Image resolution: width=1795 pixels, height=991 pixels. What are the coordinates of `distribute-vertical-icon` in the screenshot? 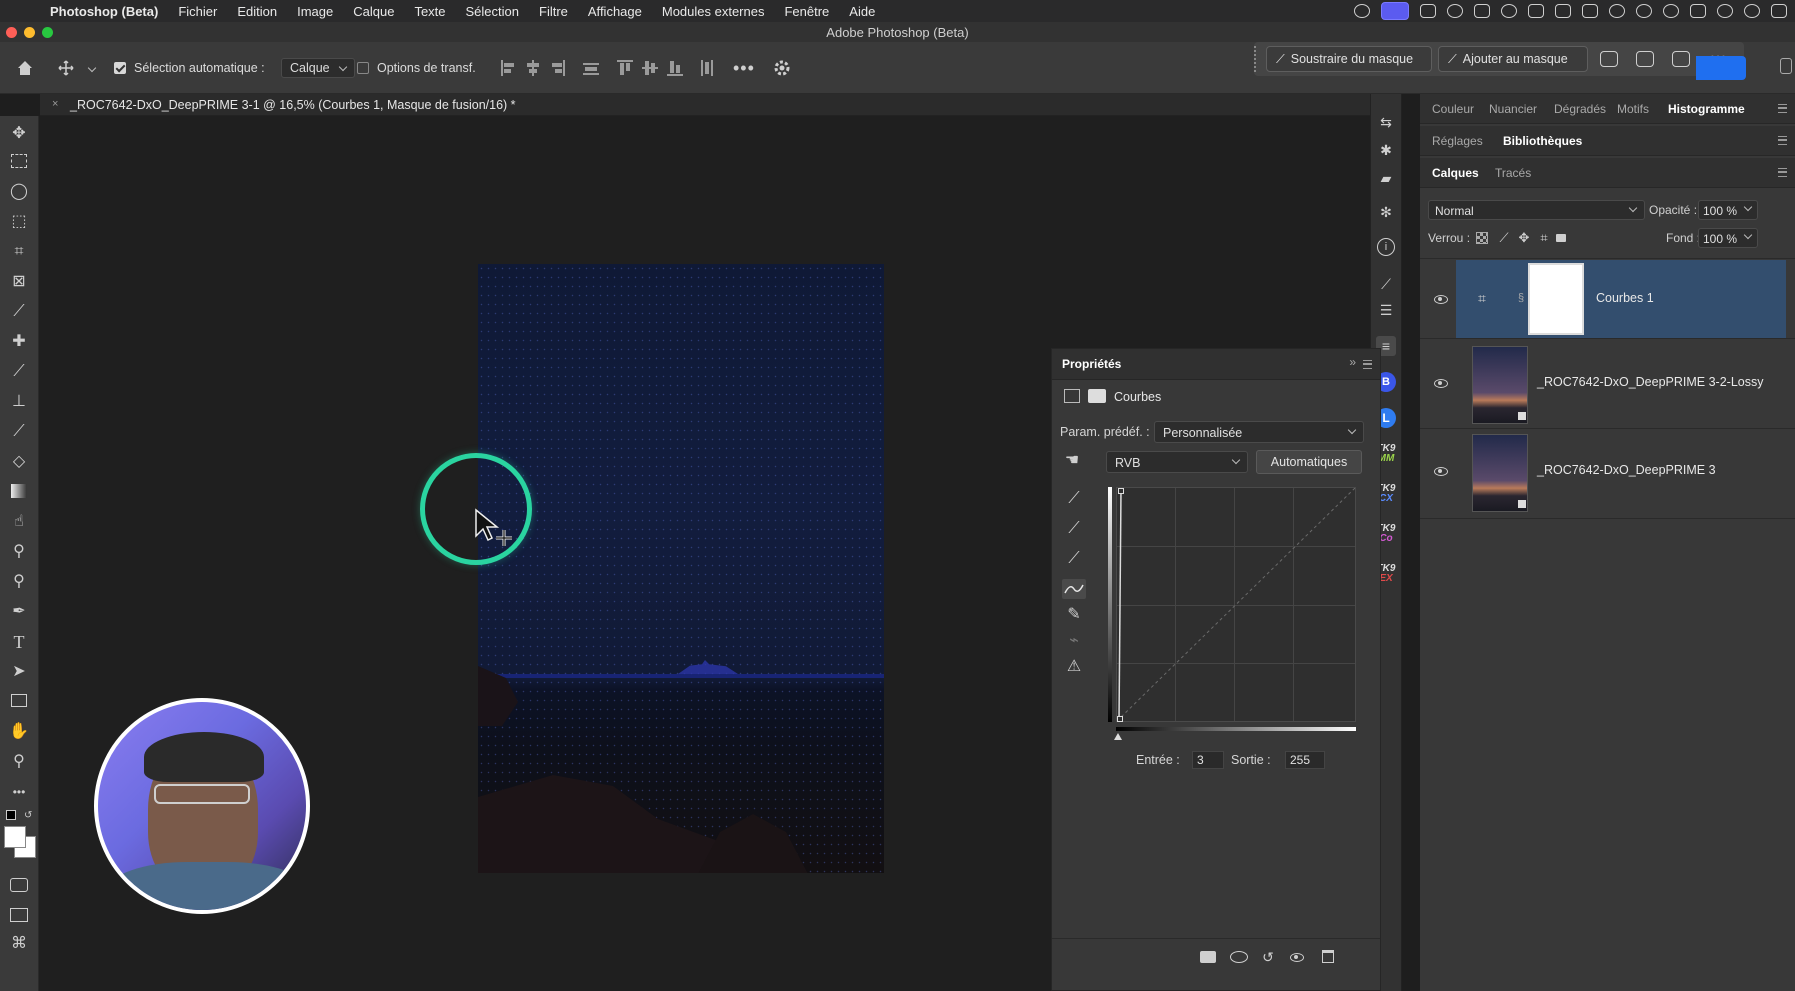 It's located at (706, 68).